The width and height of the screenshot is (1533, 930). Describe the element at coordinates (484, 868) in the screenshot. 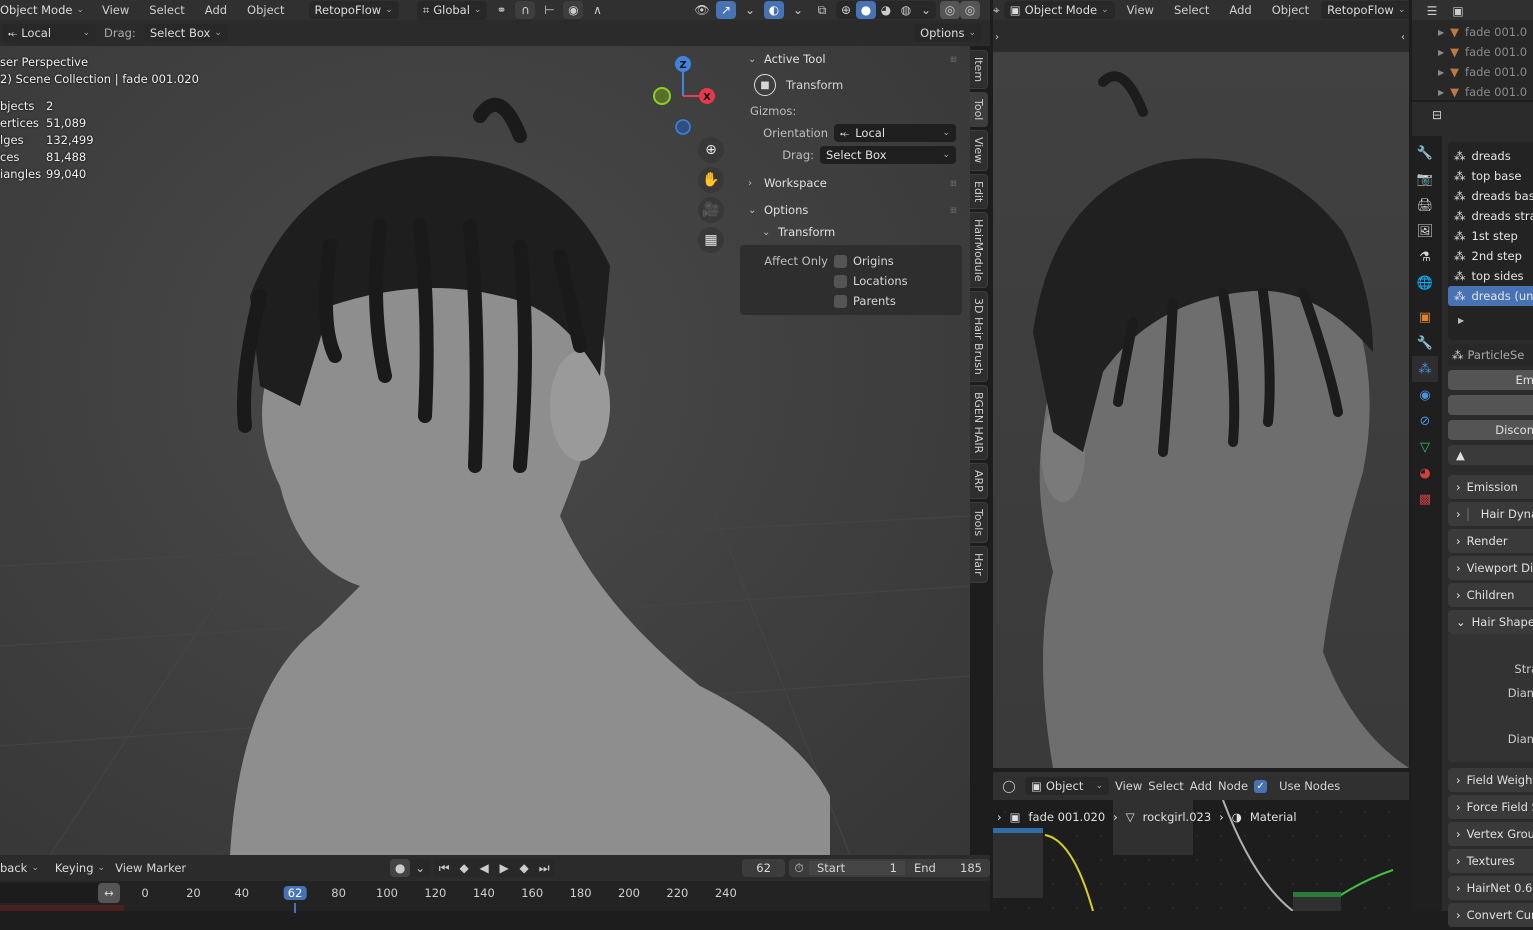

I see `play-reverse-icon: ◀` at that location.